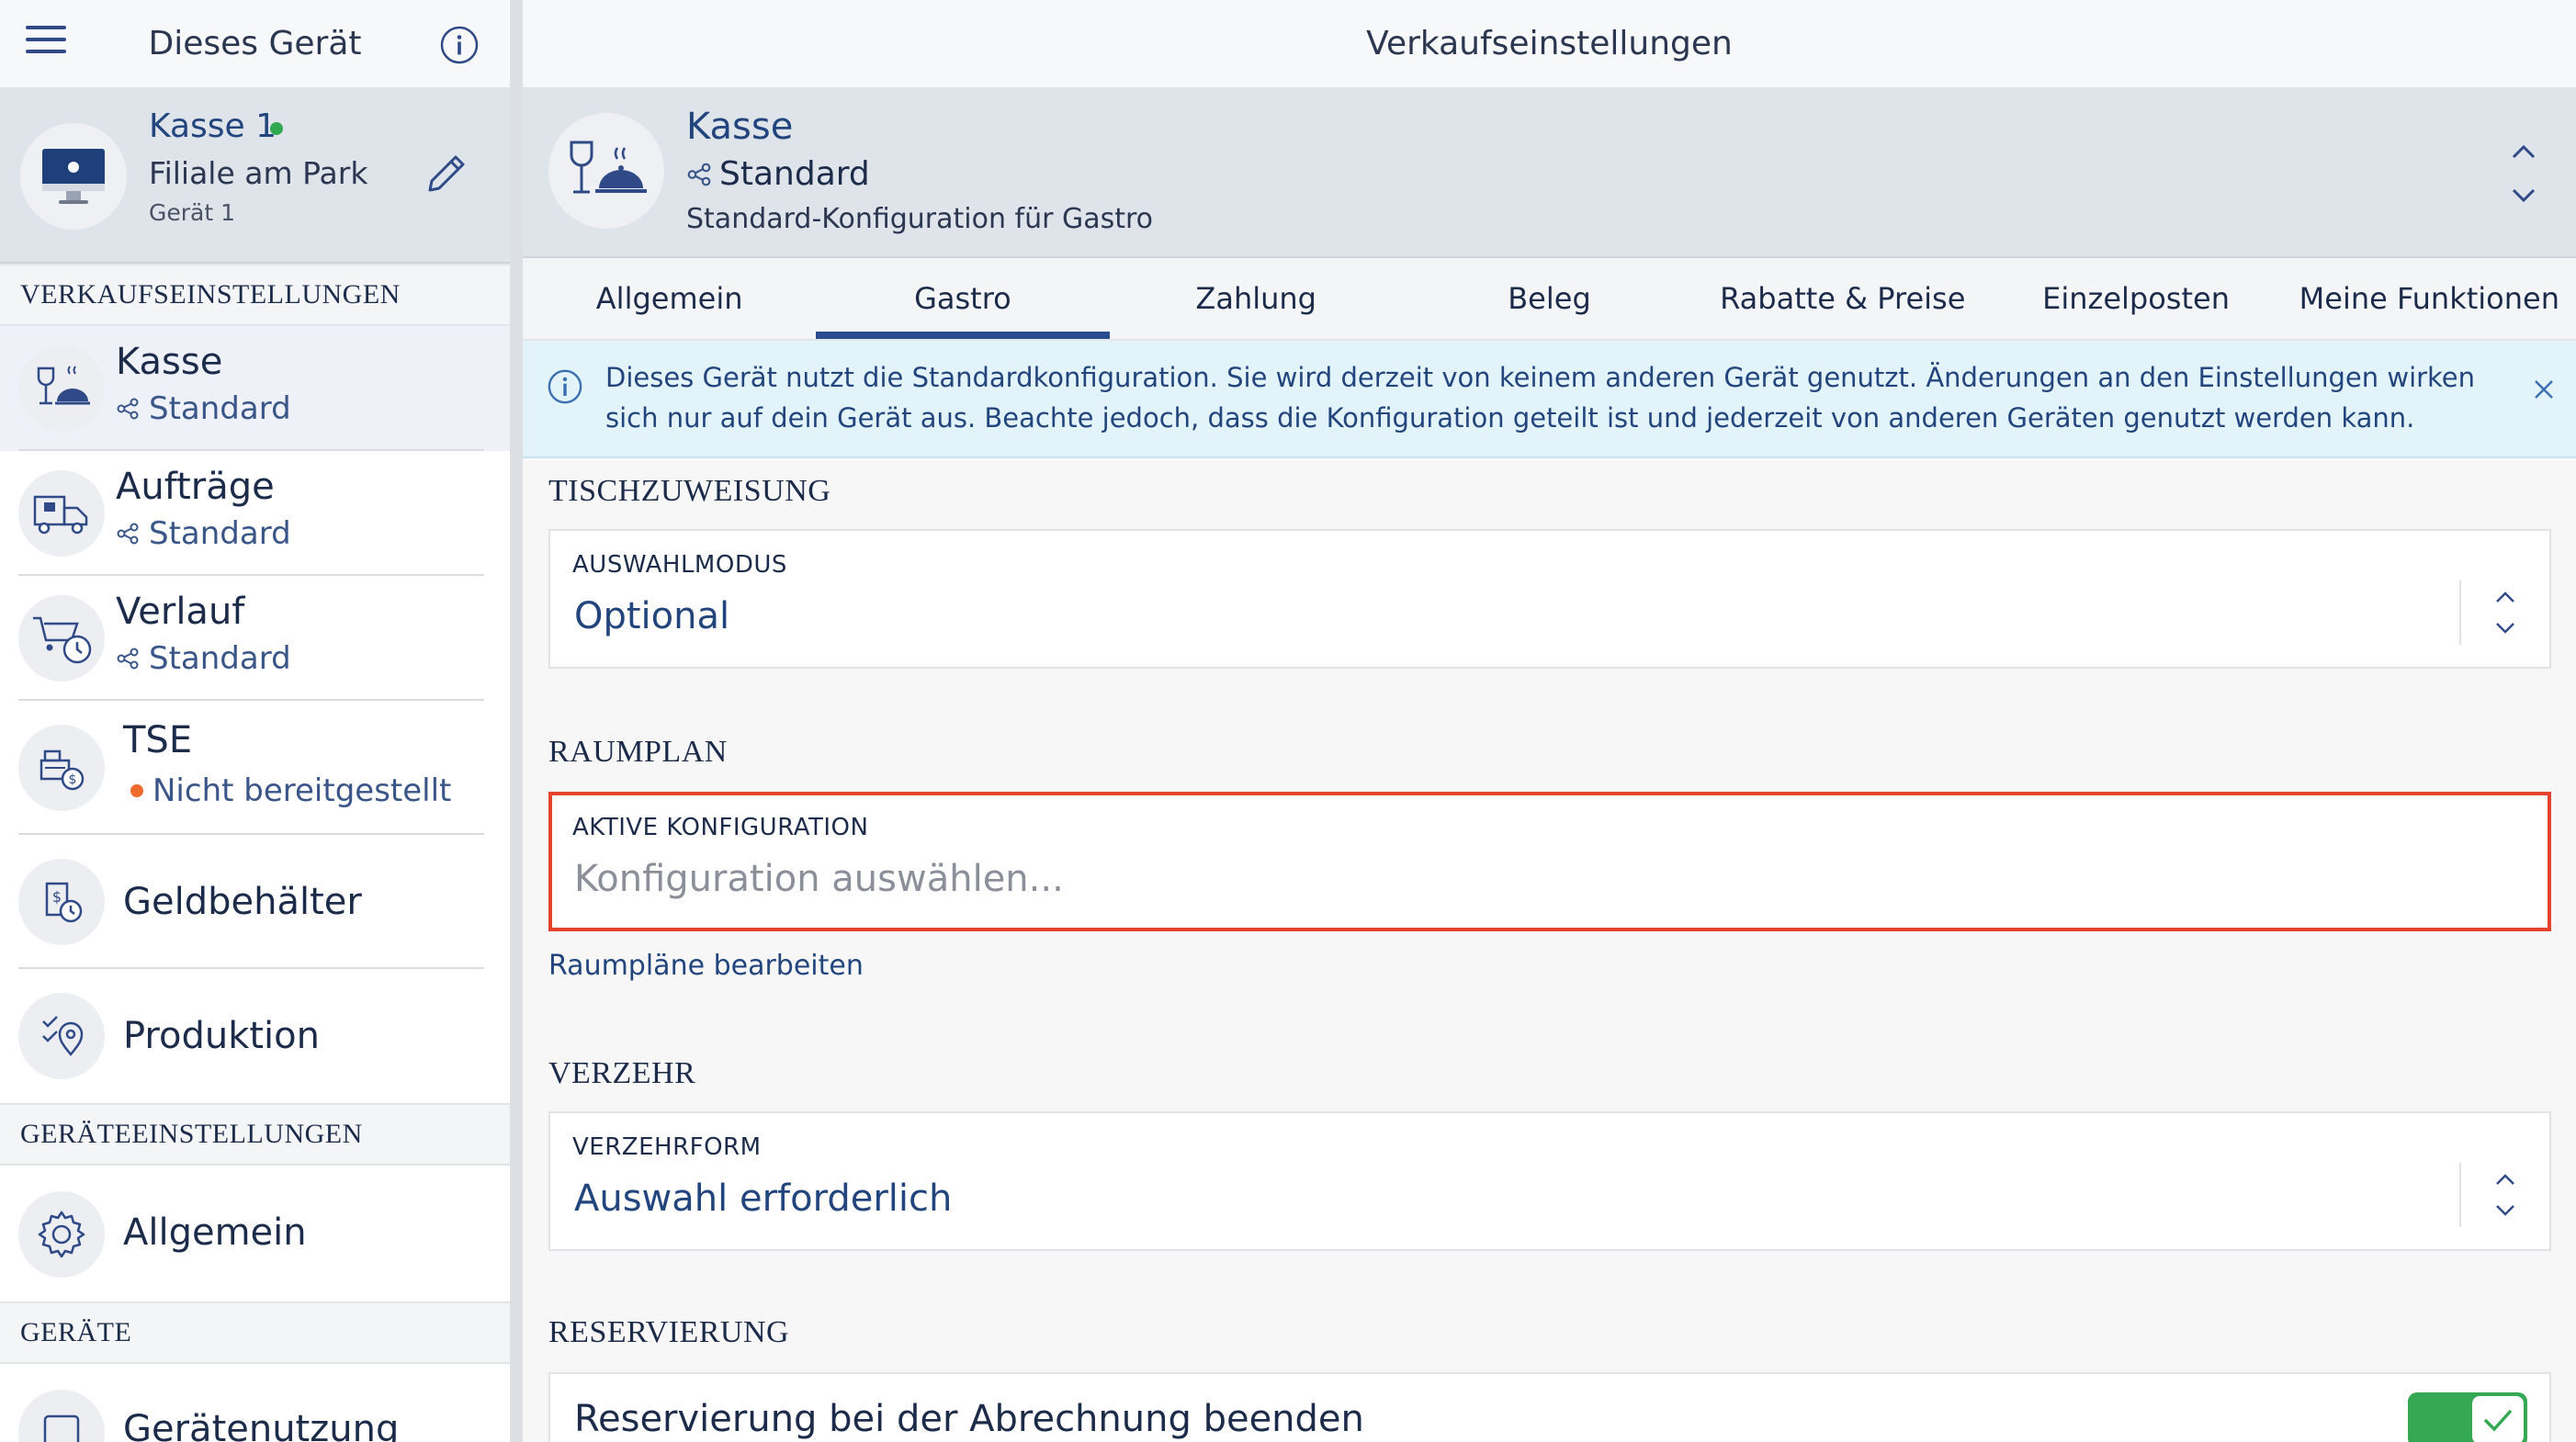  I want to click on left-header-title: Dieses Gerät, so click(255, 43).